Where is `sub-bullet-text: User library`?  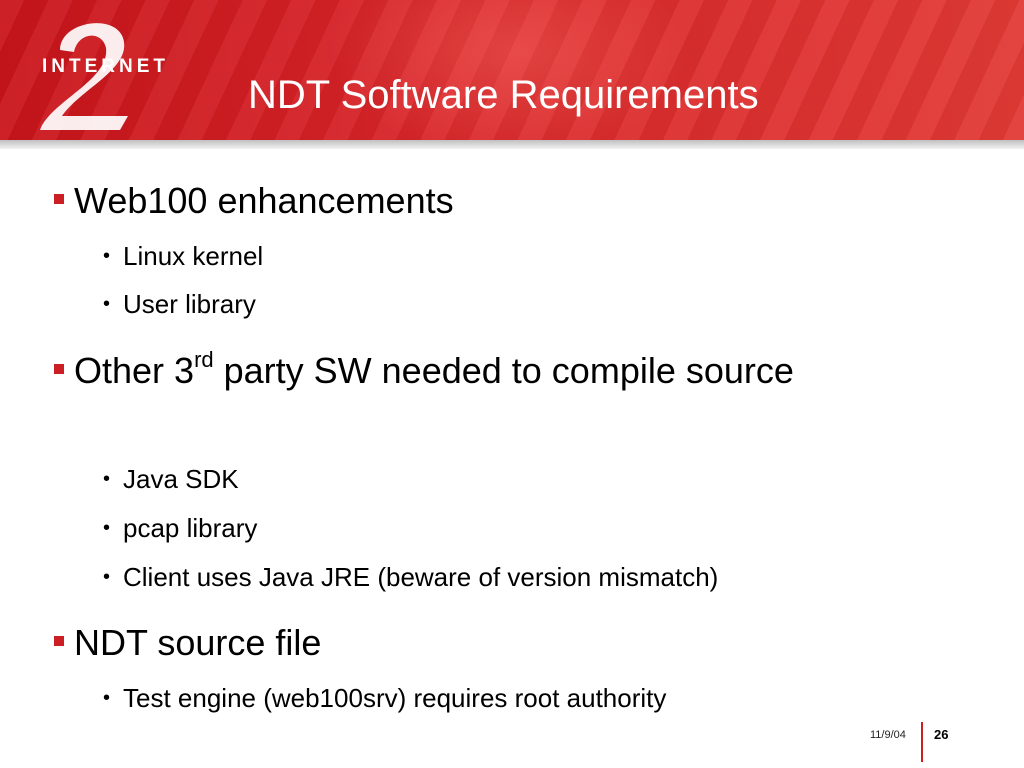
sub-bullet-text: User library is located at coordinates (189, 304).